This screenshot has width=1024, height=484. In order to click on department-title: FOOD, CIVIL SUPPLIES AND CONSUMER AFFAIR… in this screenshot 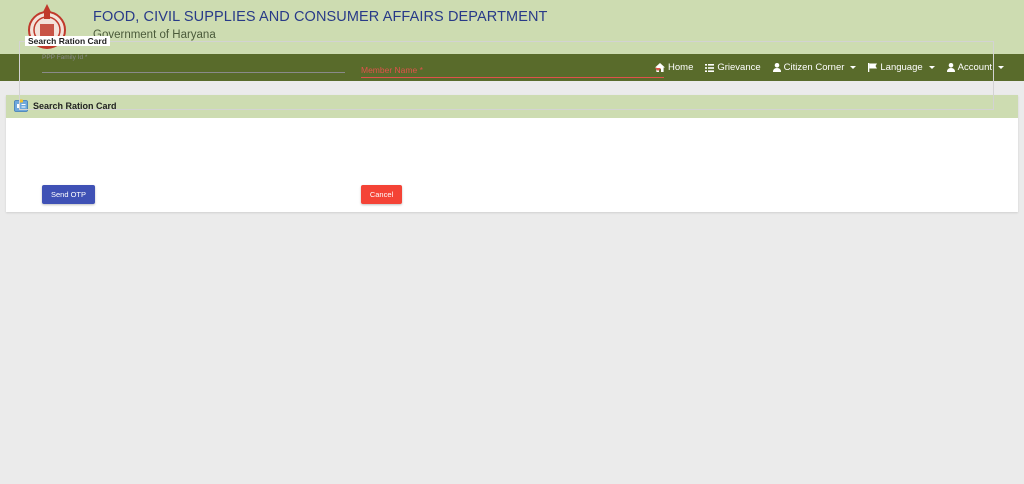, I will do `click(320, 17)`.